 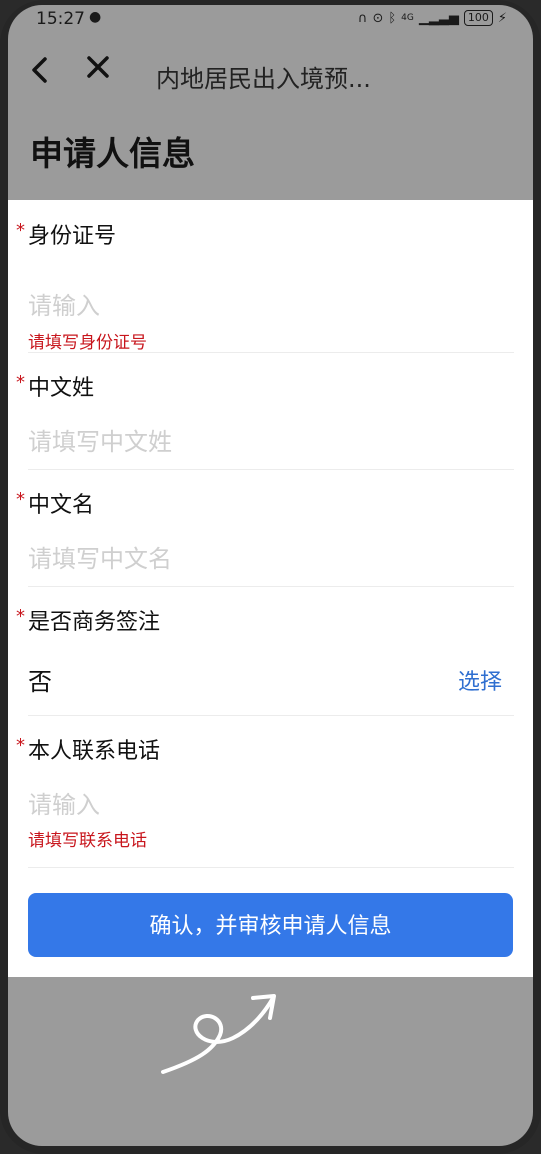 What do you see at coordinates (502, 18) in the screenshot?
I see `charging-icon: ⚡` at bounding box center [502, 18].